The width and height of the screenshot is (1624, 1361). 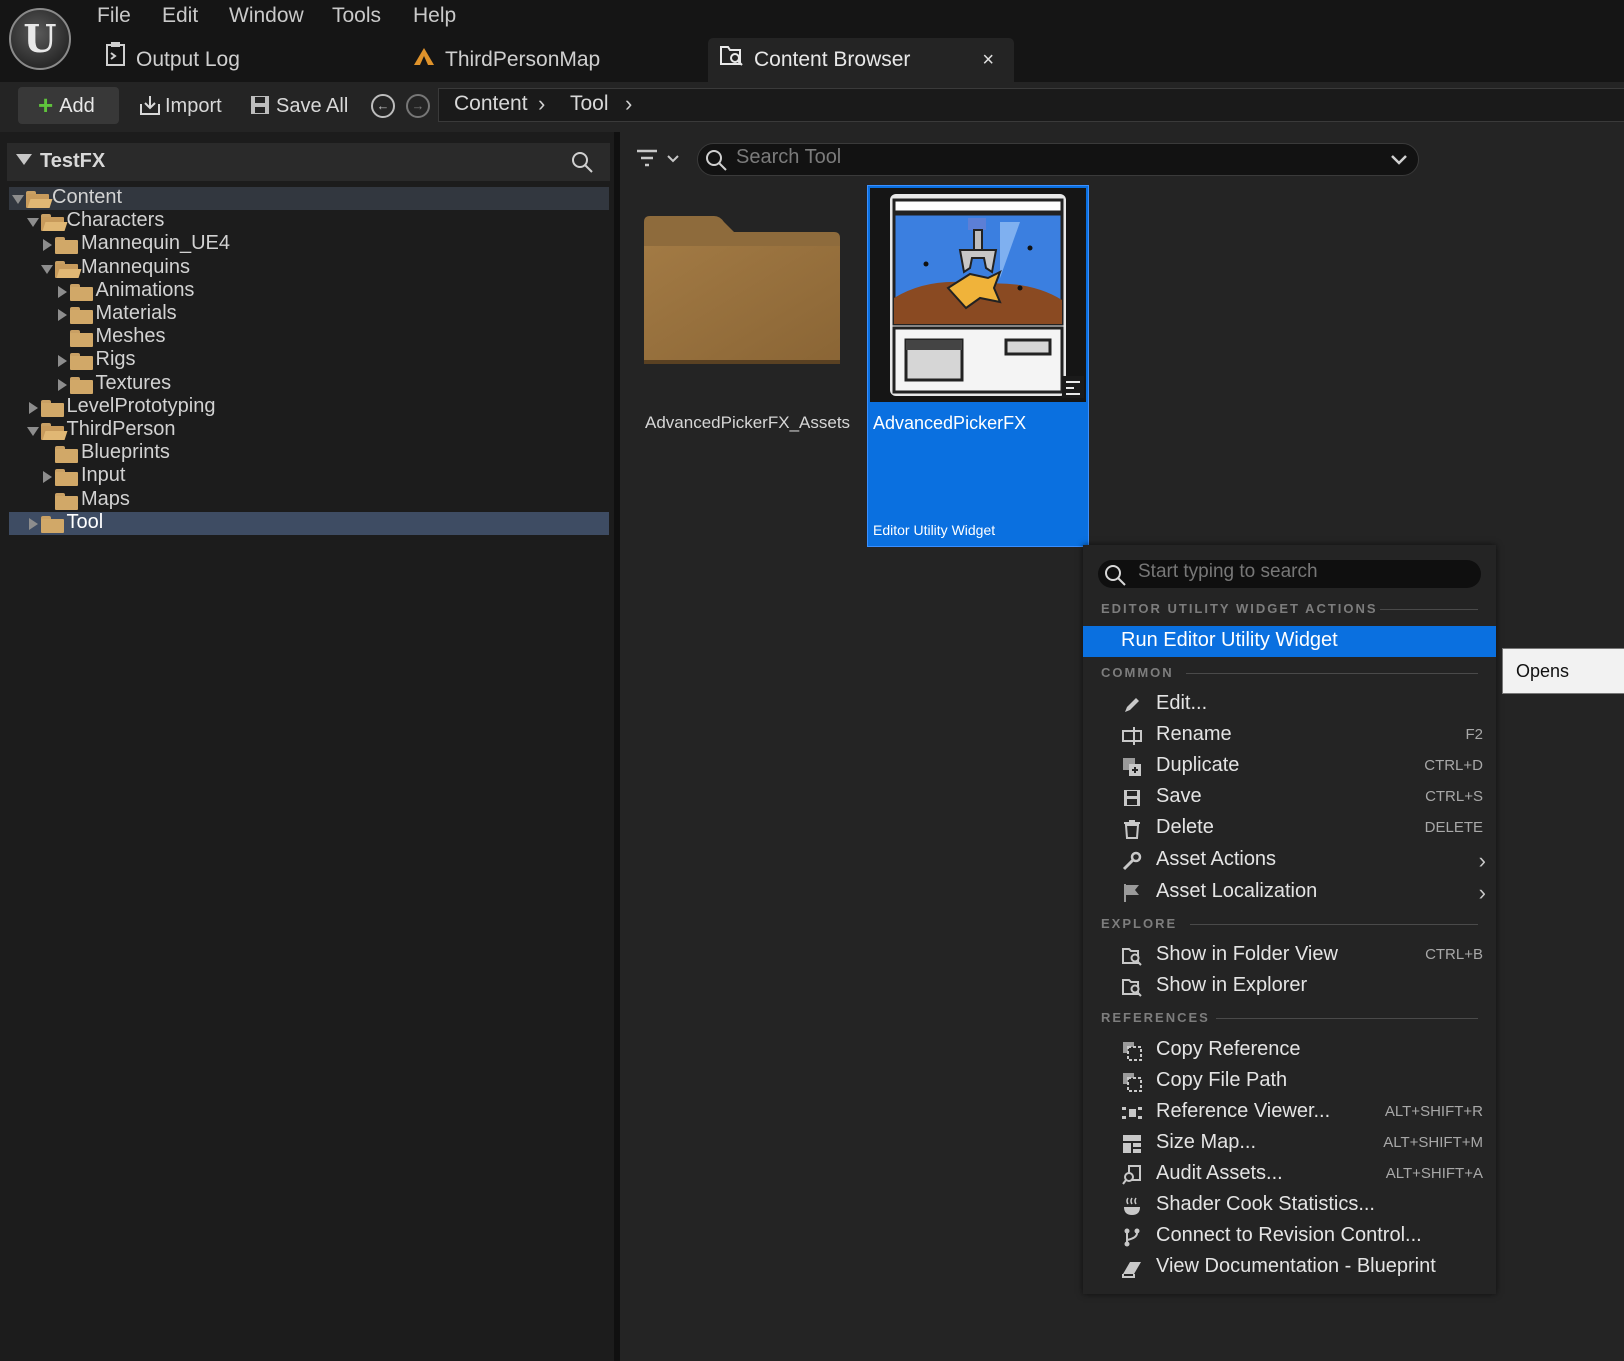 I want to click on chevron-down-icon, so click(x=1399, y=161).